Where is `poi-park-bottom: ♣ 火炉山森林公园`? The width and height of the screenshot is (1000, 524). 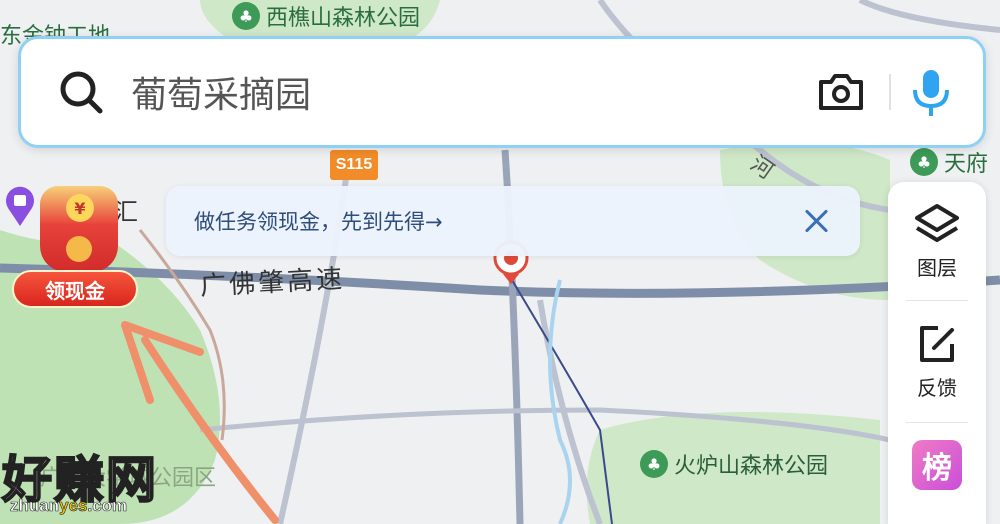
poi-park-bottom: ♣ 火炉山森林公园 is located at coordinates (734, 464).